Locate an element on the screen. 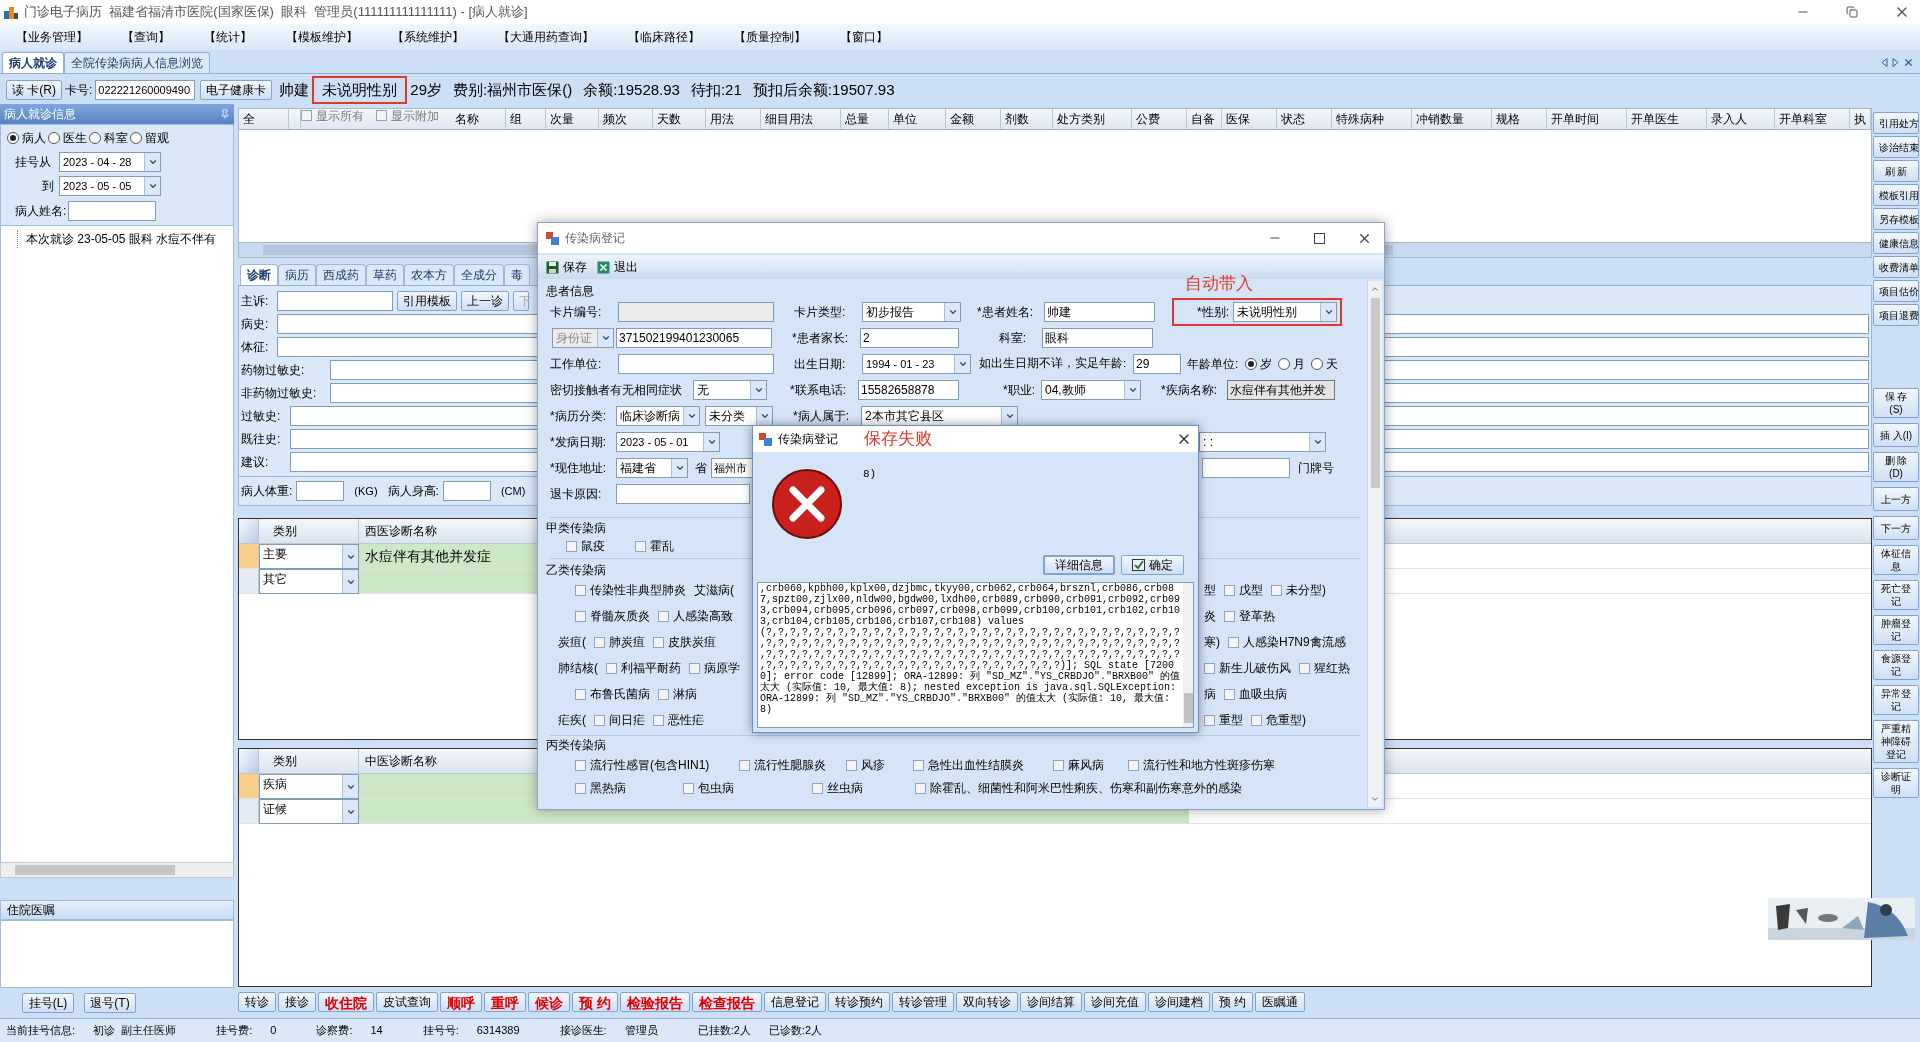  checkbox-label: 肺炭疽 is located at coordinates (627, 642).